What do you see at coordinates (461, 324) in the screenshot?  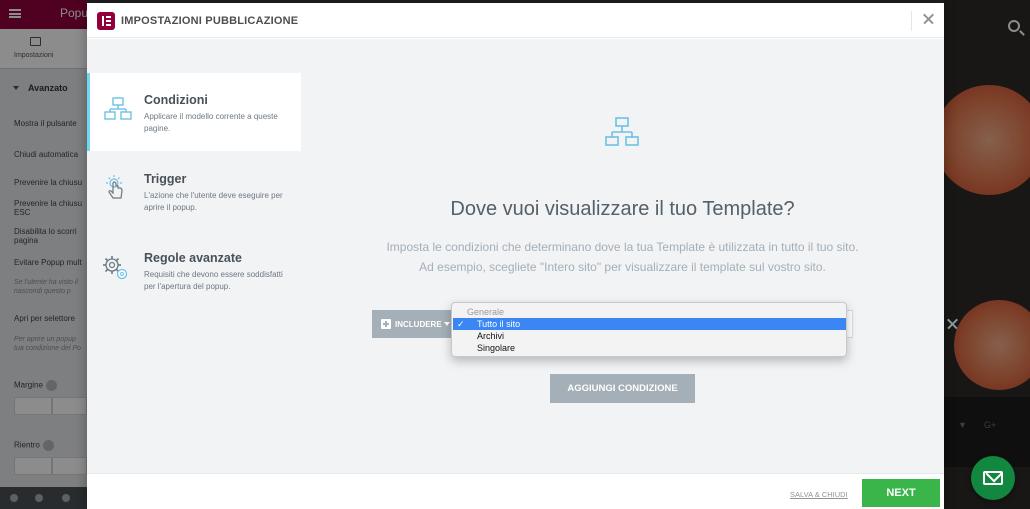 I see `check-icon: ✓` at bounding box center [461, 324].